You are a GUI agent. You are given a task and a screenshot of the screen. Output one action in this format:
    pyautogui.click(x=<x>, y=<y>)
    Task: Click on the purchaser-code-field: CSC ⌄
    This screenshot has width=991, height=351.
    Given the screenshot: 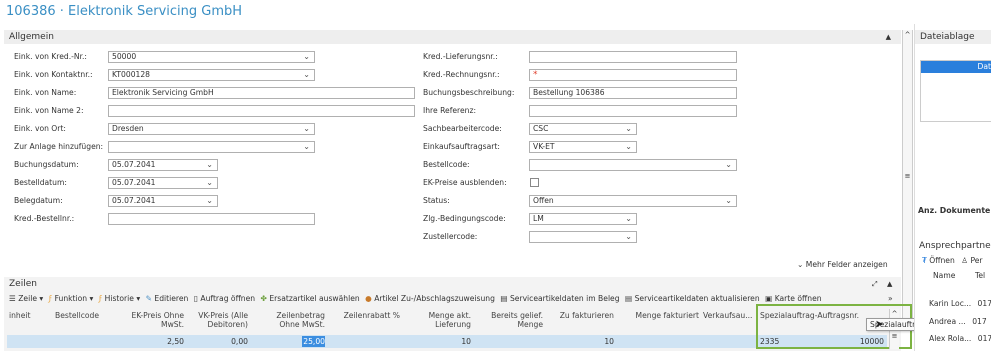 What is the action you would take?
    pyautogui.click(x=583, y=129)
    